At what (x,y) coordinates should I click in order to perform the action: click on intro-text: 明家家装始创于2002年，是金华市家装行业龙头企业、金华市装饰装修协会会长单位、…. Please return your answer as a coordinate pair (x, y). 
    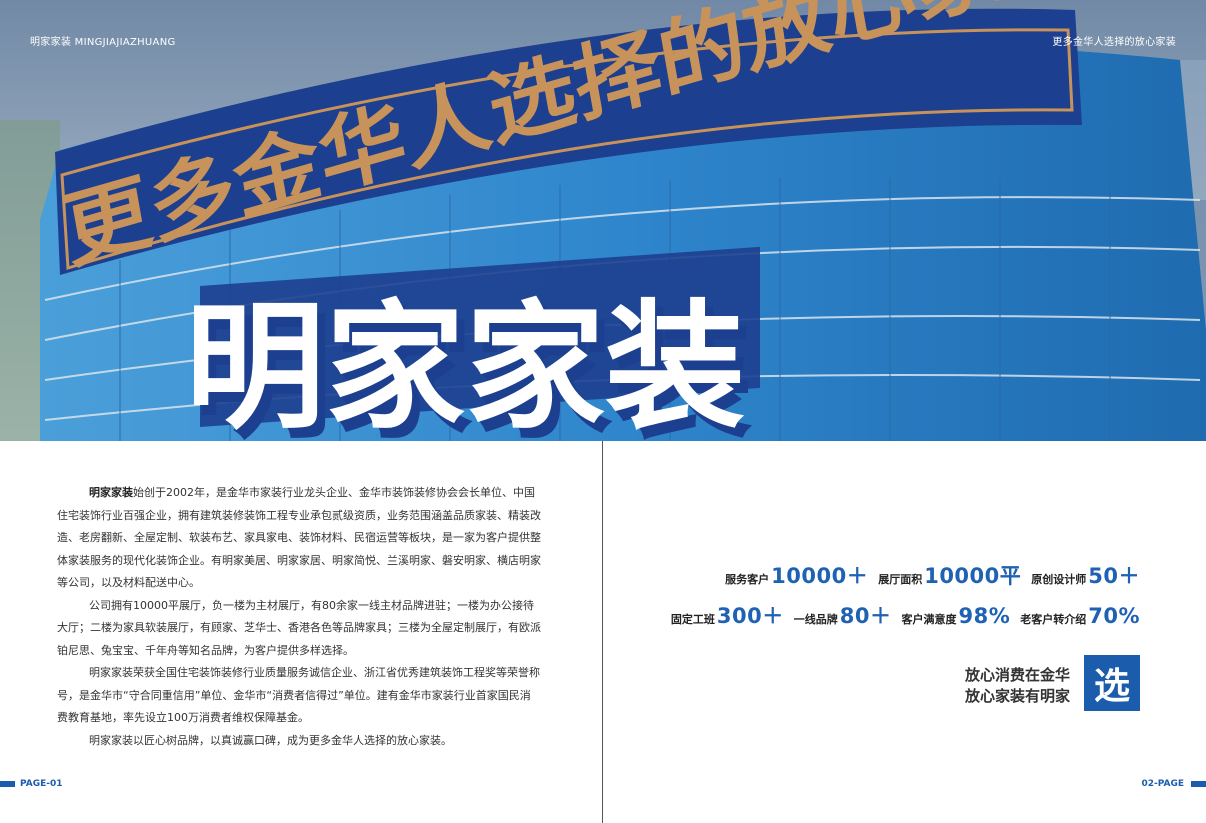
    Looking at the image, I should click on (299, 617).